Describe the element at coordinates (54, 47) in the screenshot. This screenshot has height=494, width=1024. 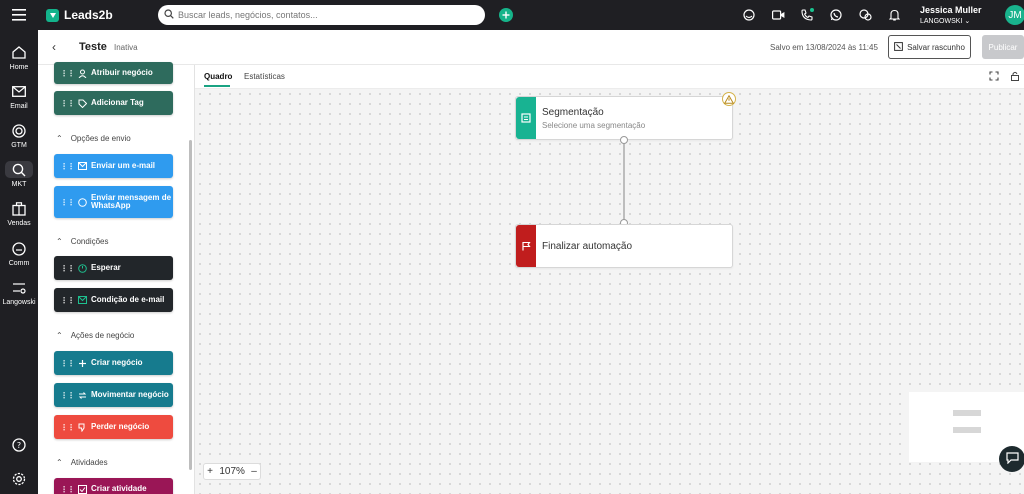
I see `back-arrow-icon: ‹` at that location.